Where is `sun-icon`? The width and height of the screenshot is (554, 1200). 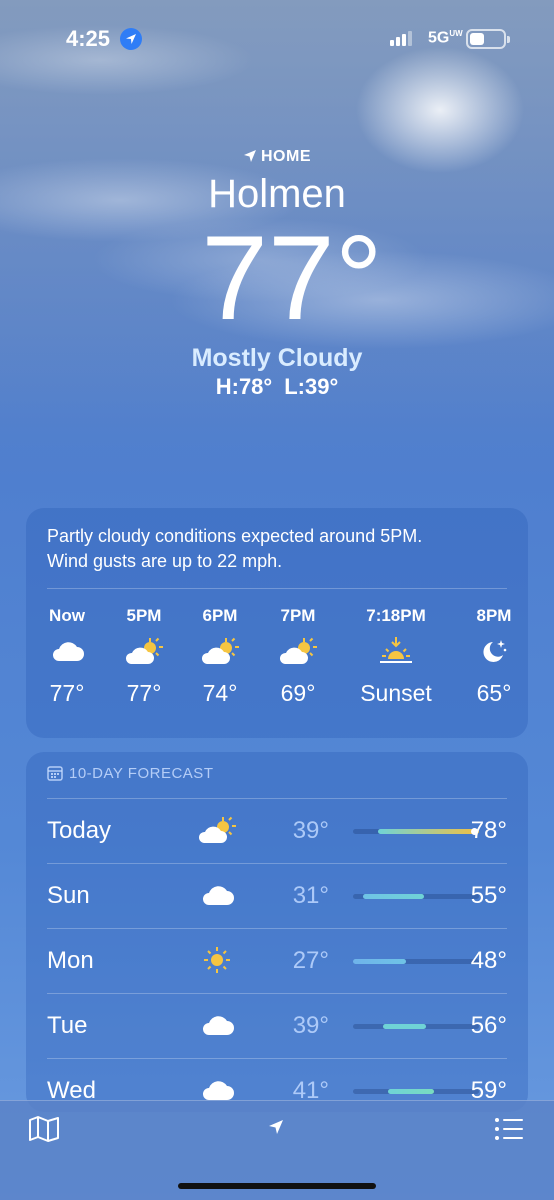
sun-icon is located at coordinates (217, 960).